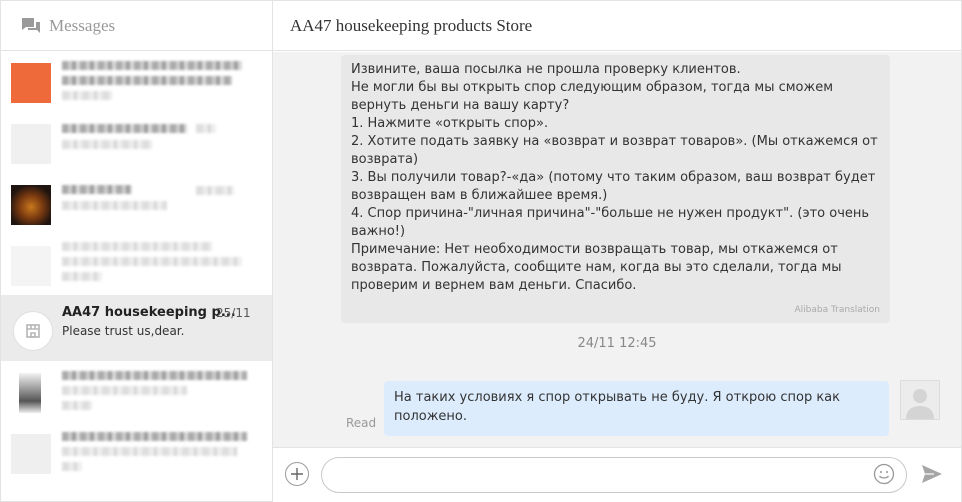 The width and height of the screenshot is (962, 502). Describe the element at coordinates (614, 475) in the screenshot. I see `message-input` at that location.